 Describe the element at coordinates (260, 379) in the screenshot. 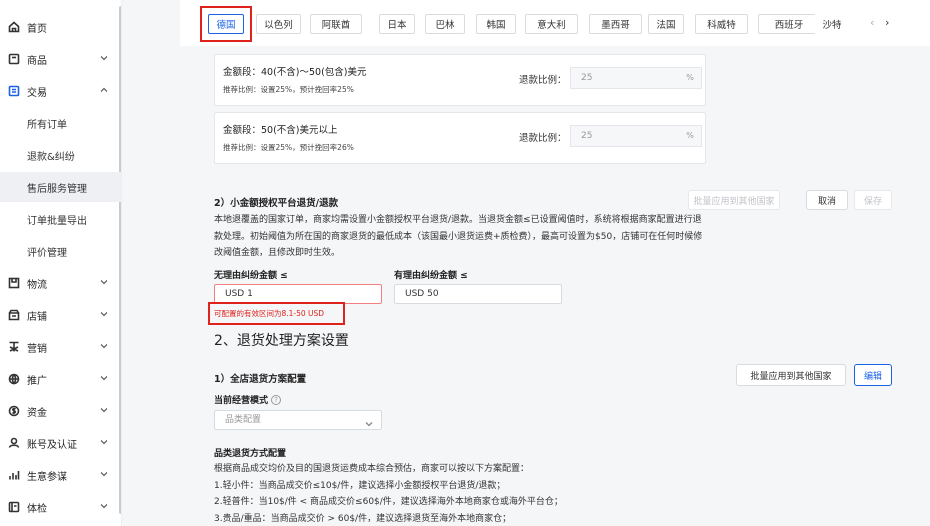

I see `return-plan-title: 1）全店退货方案配置` at that location.